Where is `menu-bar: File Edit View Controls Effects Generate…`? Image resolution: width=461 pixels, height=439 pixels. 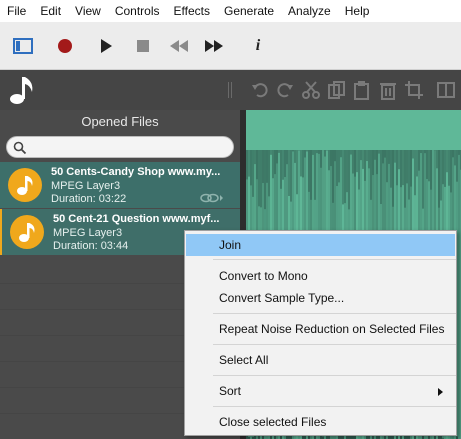 menu-bar: File Edit View Controls Effects Generate… is located at coordinates (230, 11).